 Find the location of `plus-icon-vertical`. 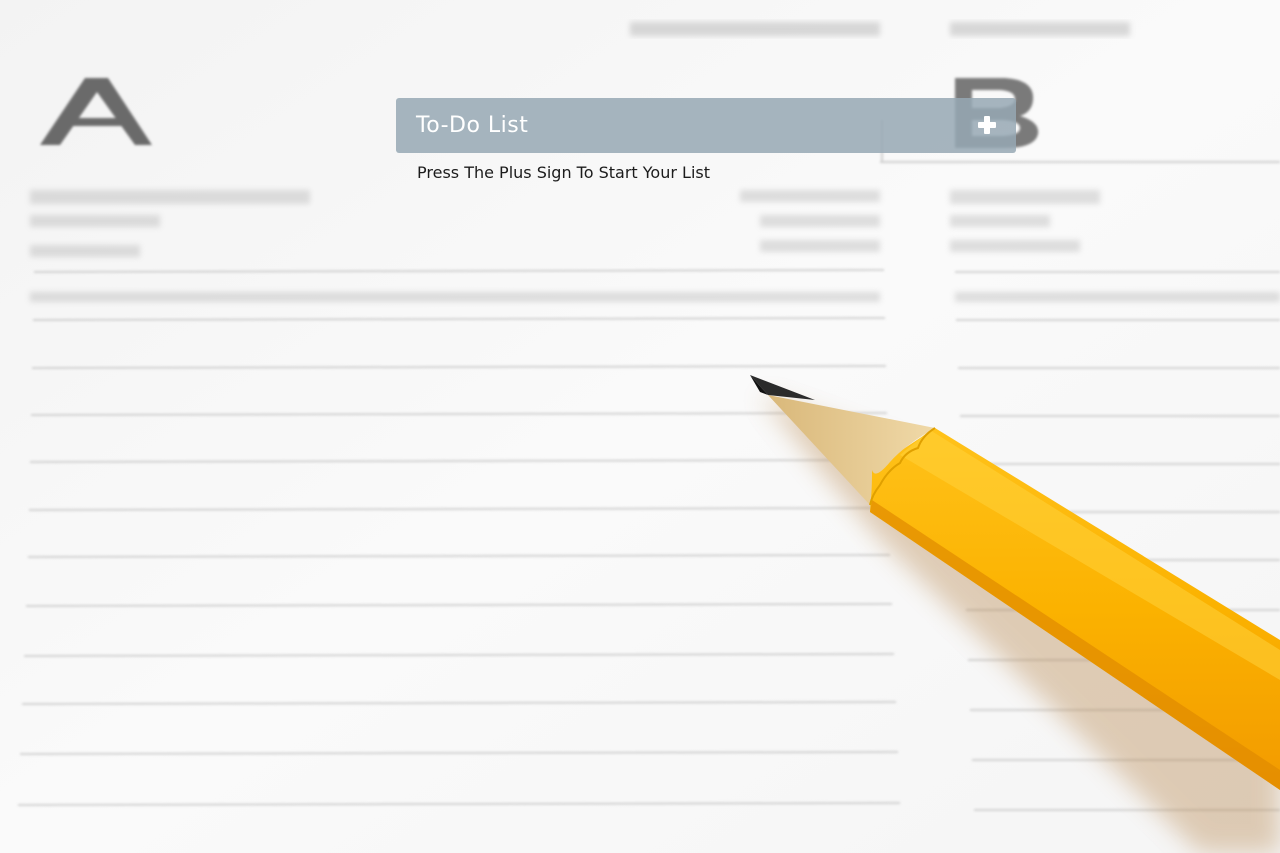

plus-icon-vertical is located at coordinates (987, 125).